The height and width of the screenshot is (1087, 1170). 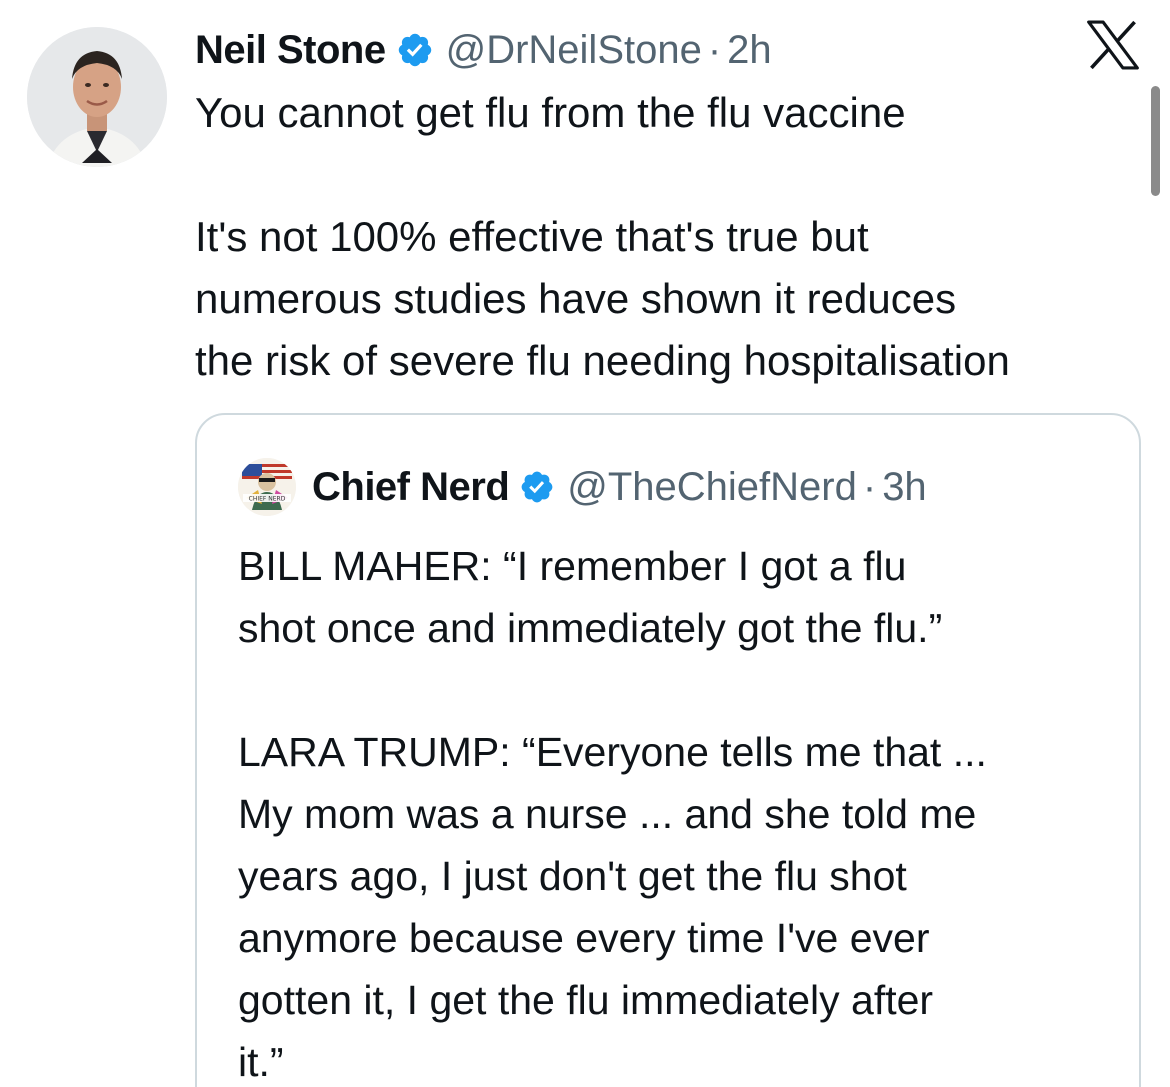 I want to click on quoted-line: shot once and immediately got the flu.”, so click(x=590, y=628).